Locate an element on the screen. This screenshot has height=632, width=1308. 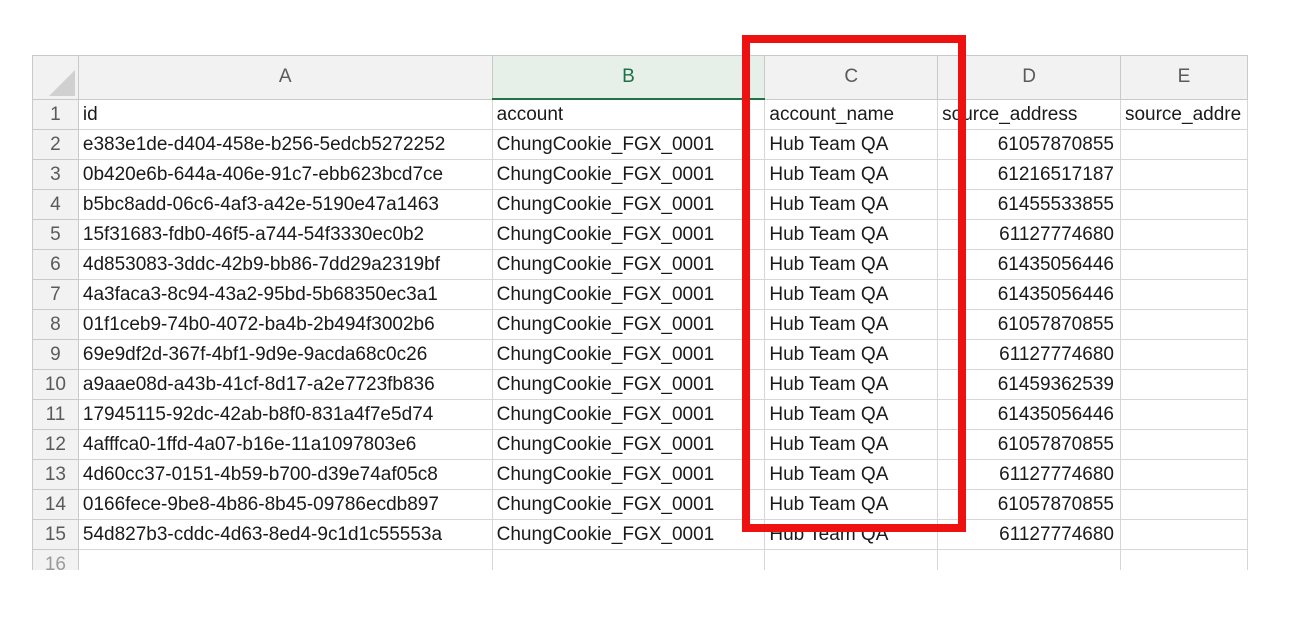
cell-a: 01f1ceb9-74b0-4072-ba4b-2b494f3002b6 is located at coordinates (285, 324).